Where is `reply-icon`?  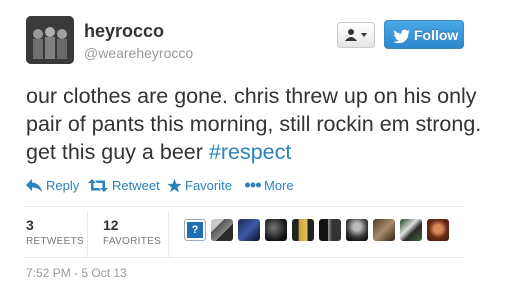
reply-icon is located at coordinates (34, 185).